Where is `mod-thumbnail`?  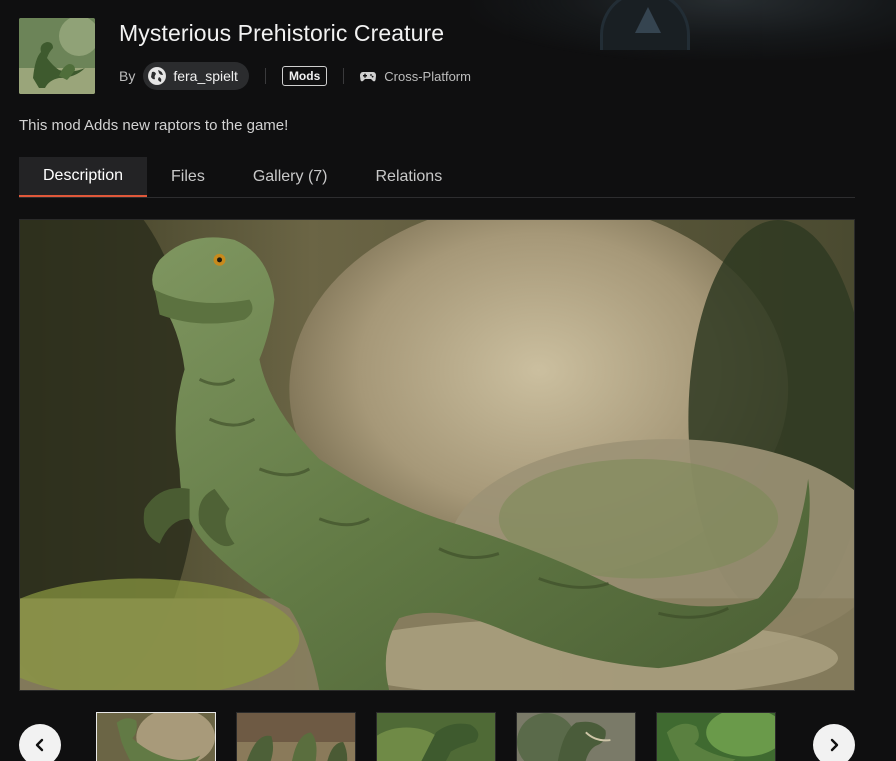
mod-thumbnail is located at coordinates (57, 56).